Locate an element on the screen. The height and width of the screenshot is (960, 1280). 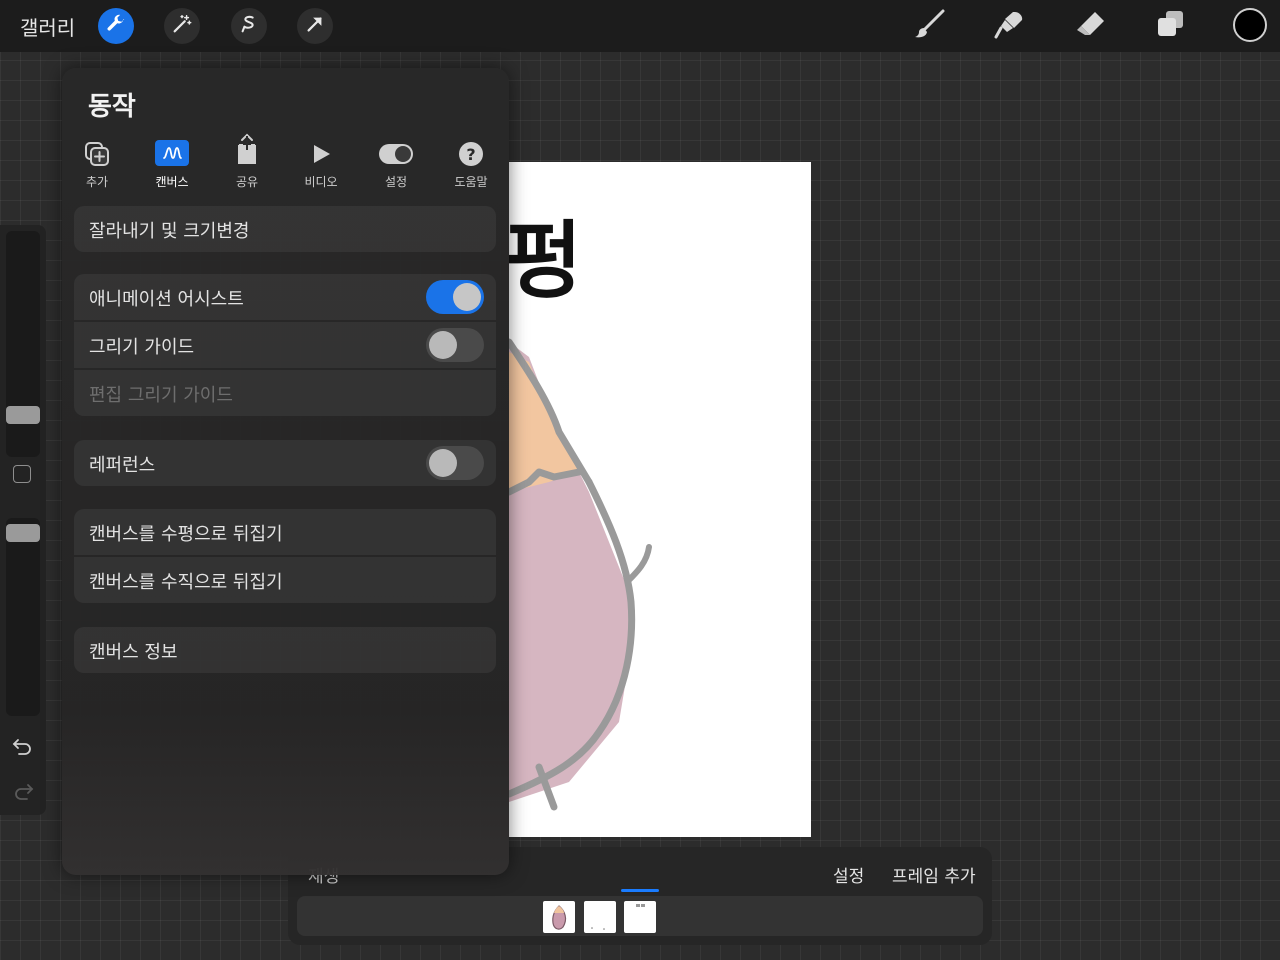
undo-icon is located at coordinates (23, 748).